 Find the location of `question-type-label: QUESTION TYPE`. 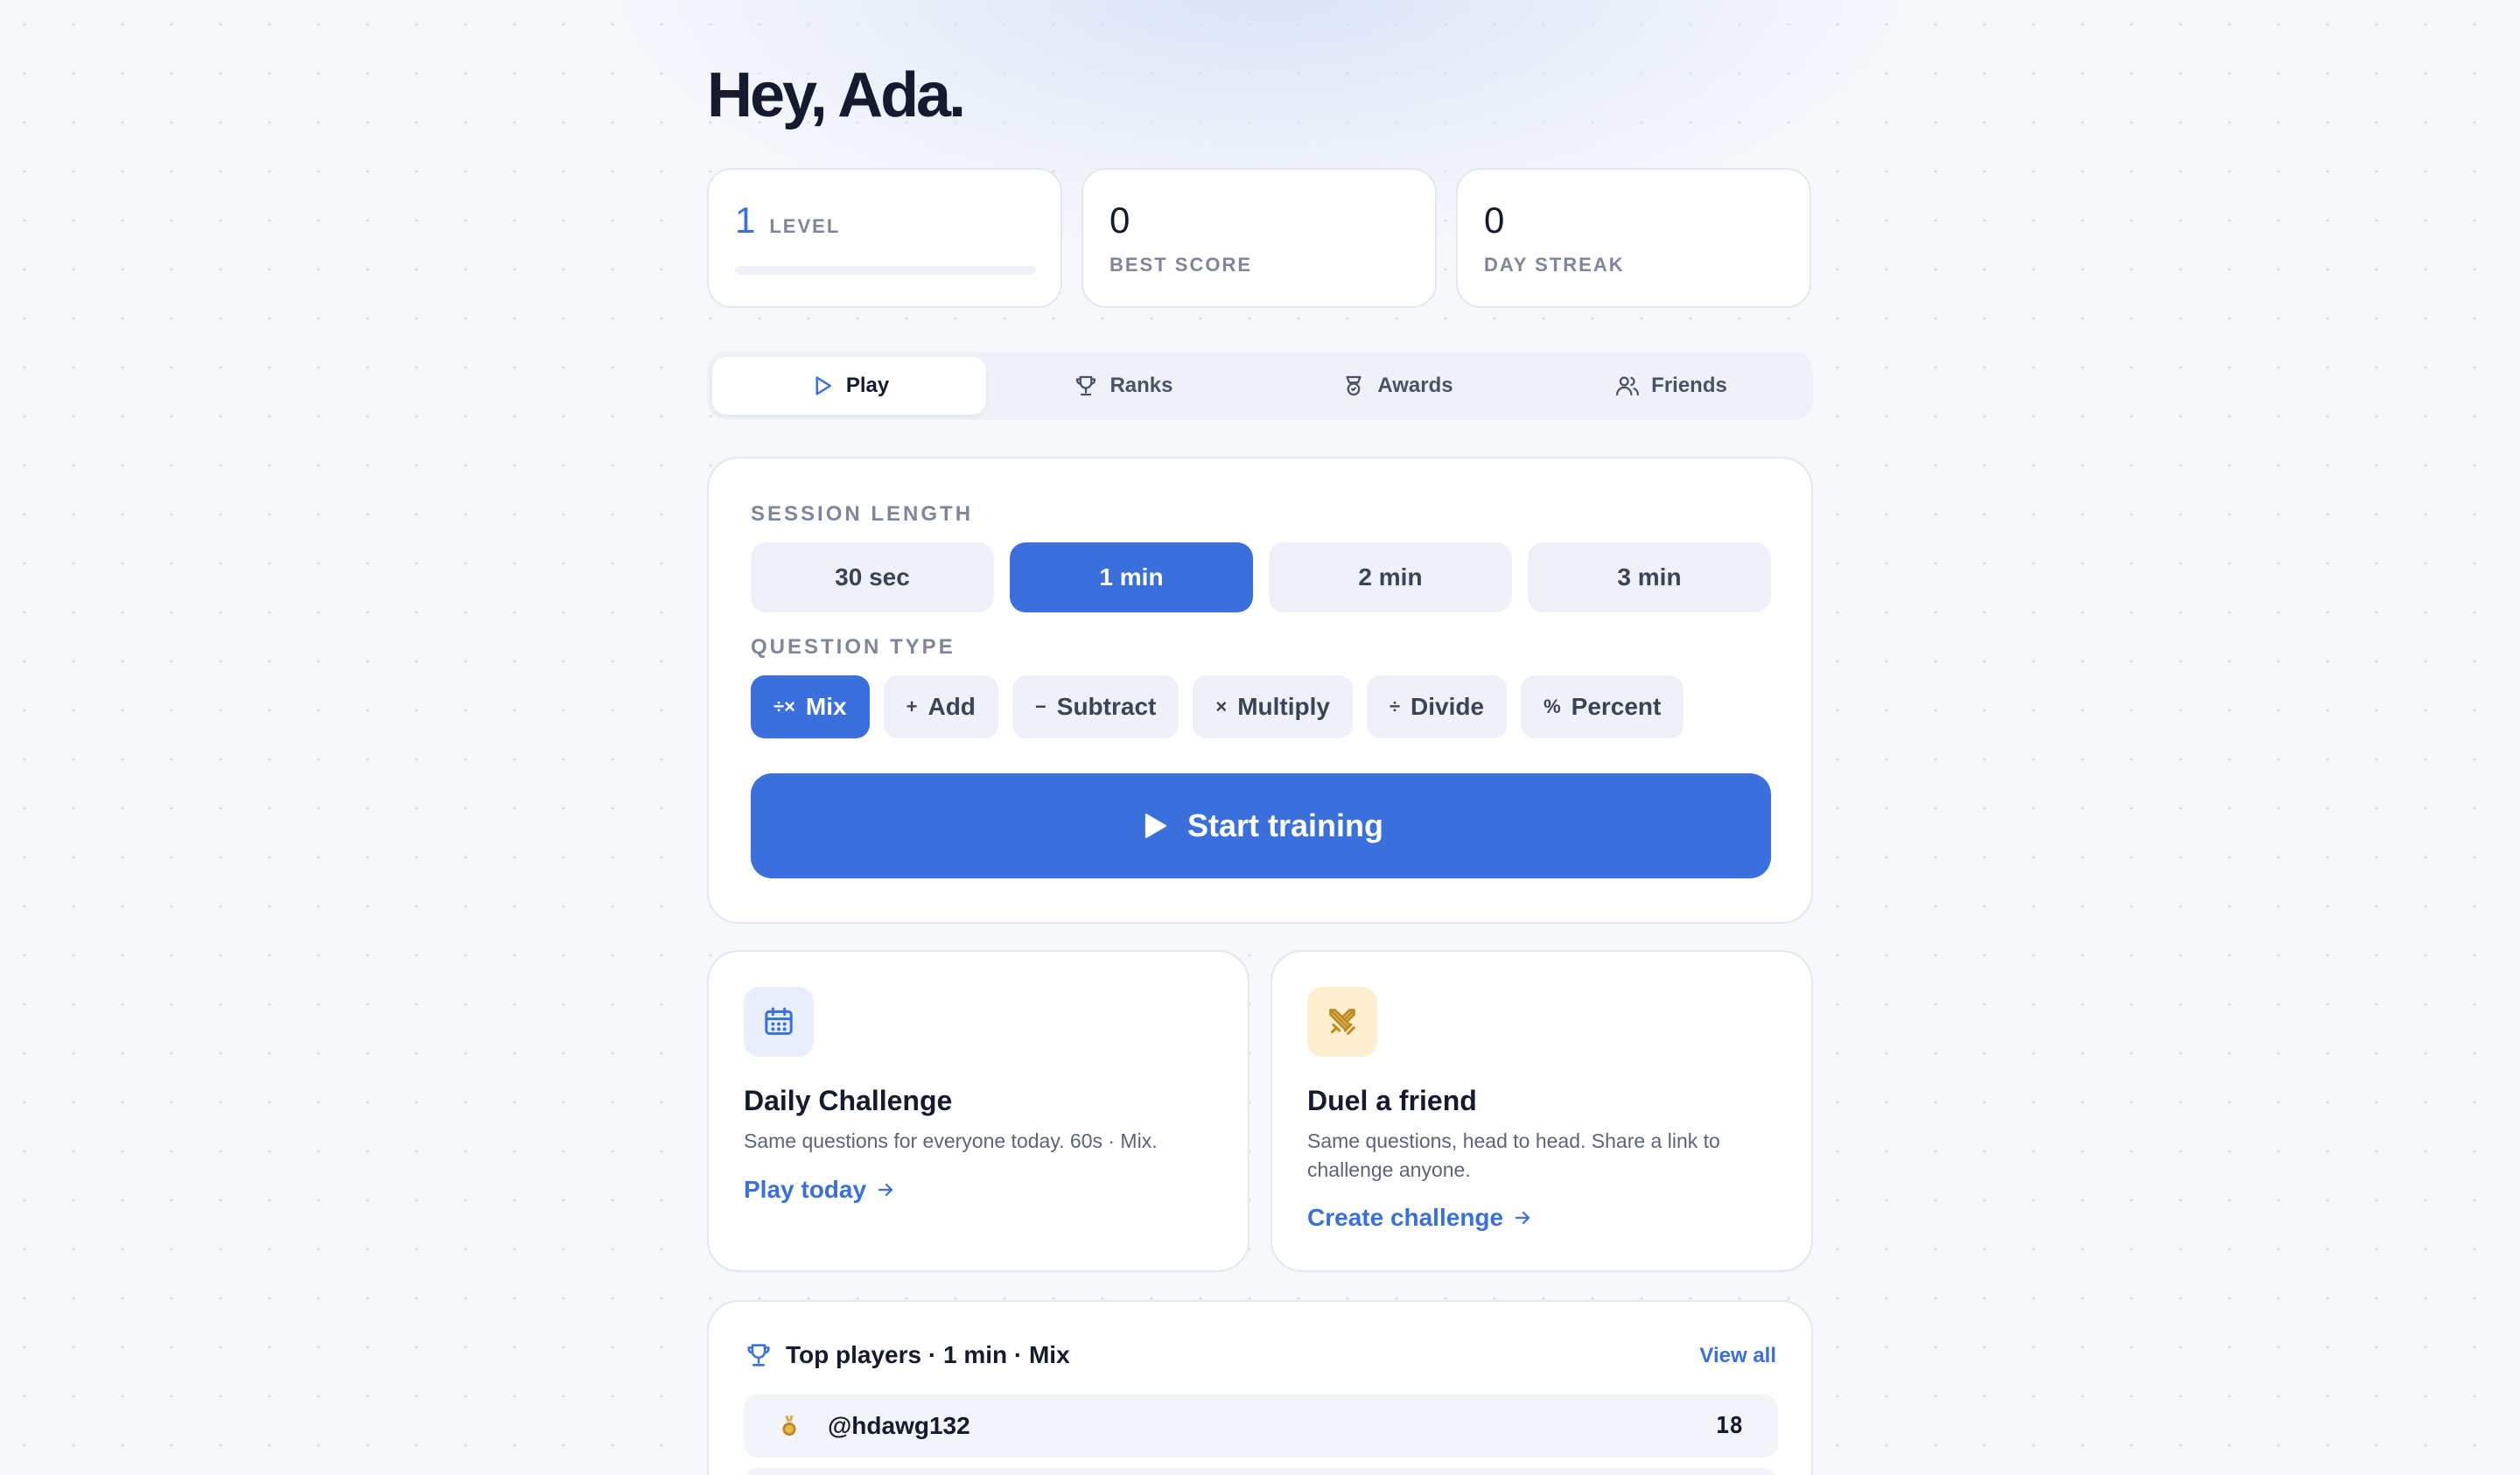

question-type-label: QUESTION TYPE is located at coordinates (853, 647).